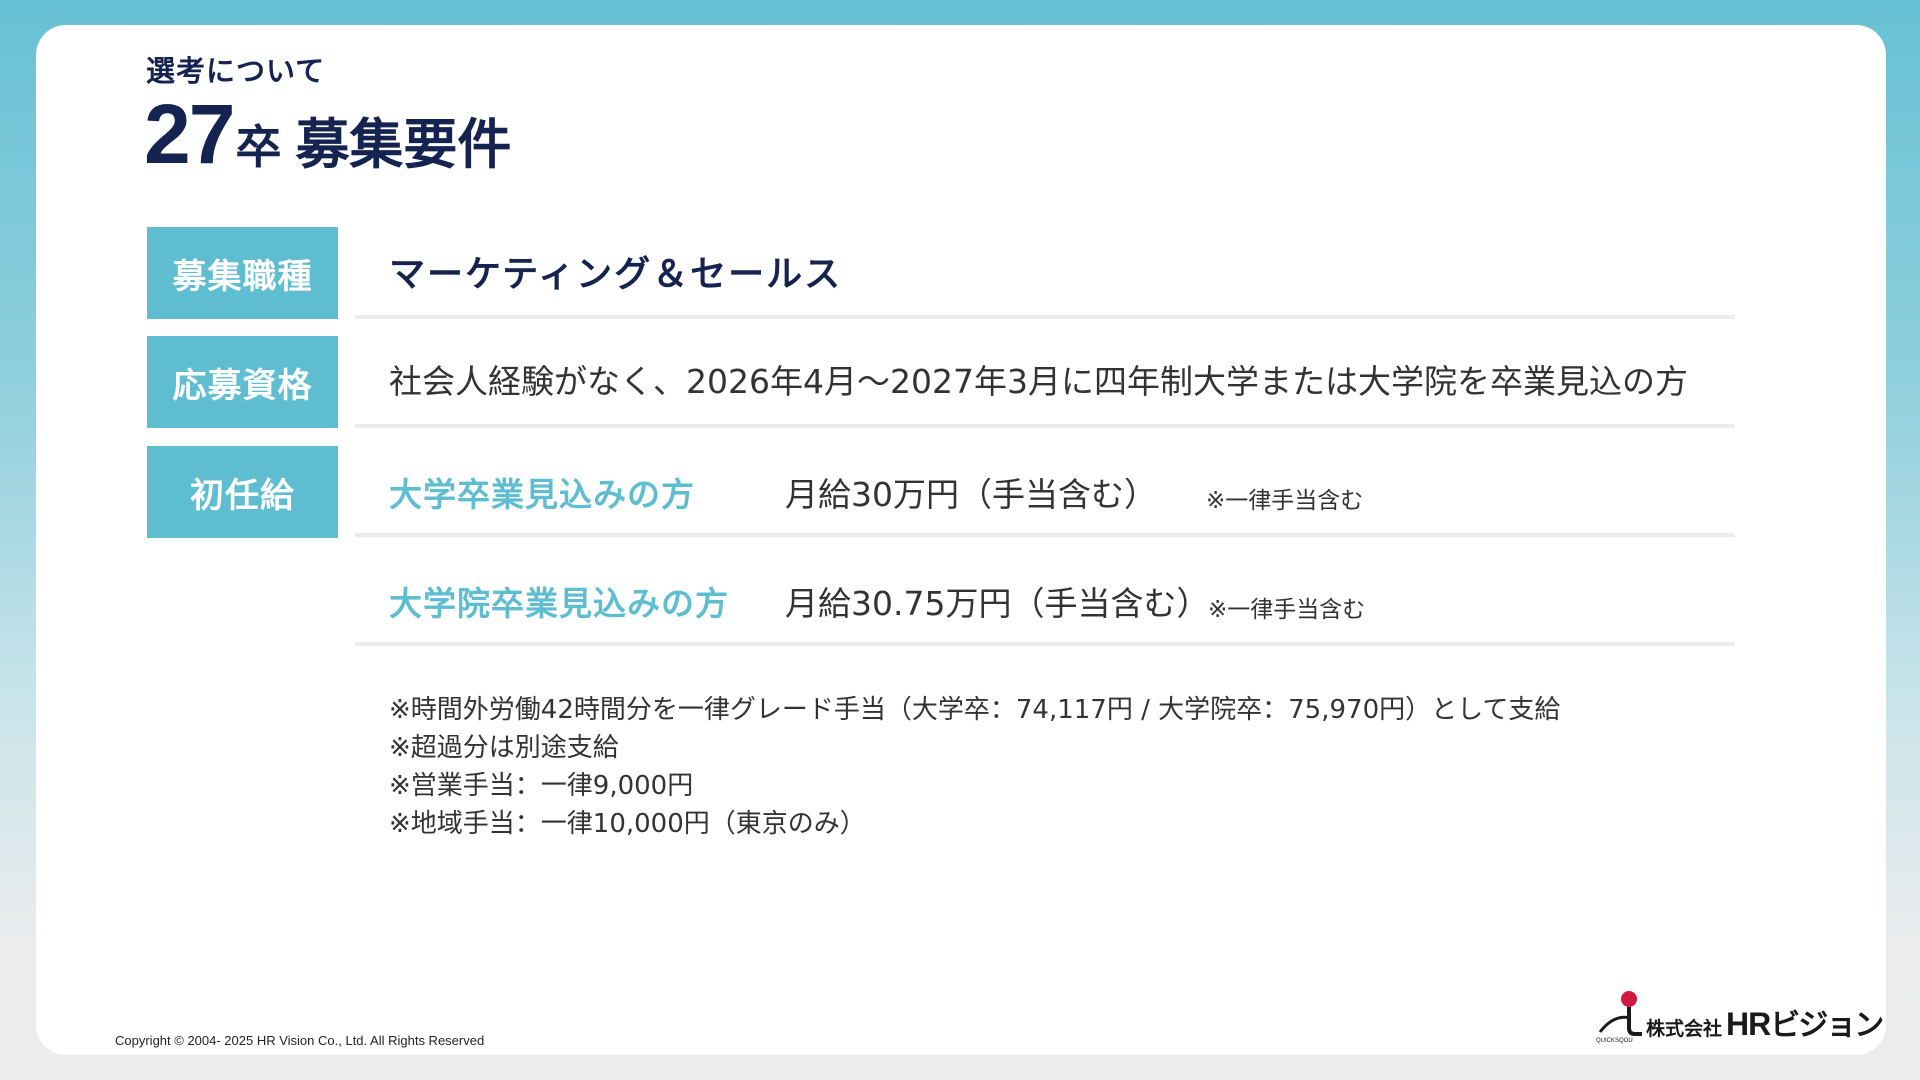 The height and width of the screenshot is (1080, 1920). I want to click on logo-mark-icon: QUICKSQOU, so click(1619, 1017).